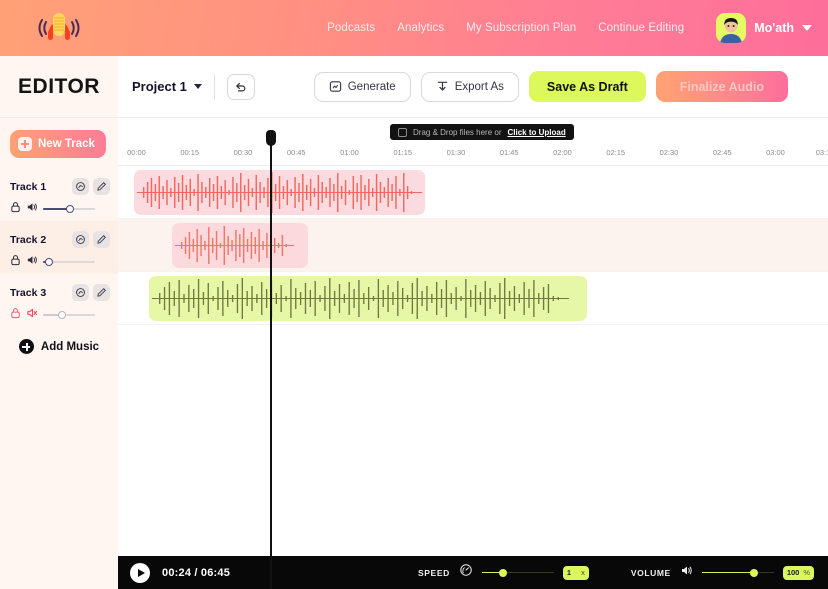  Describe the element at coordinates (821, 152) in the screenshot. I see `ruler-tick: 03:15` at that location.